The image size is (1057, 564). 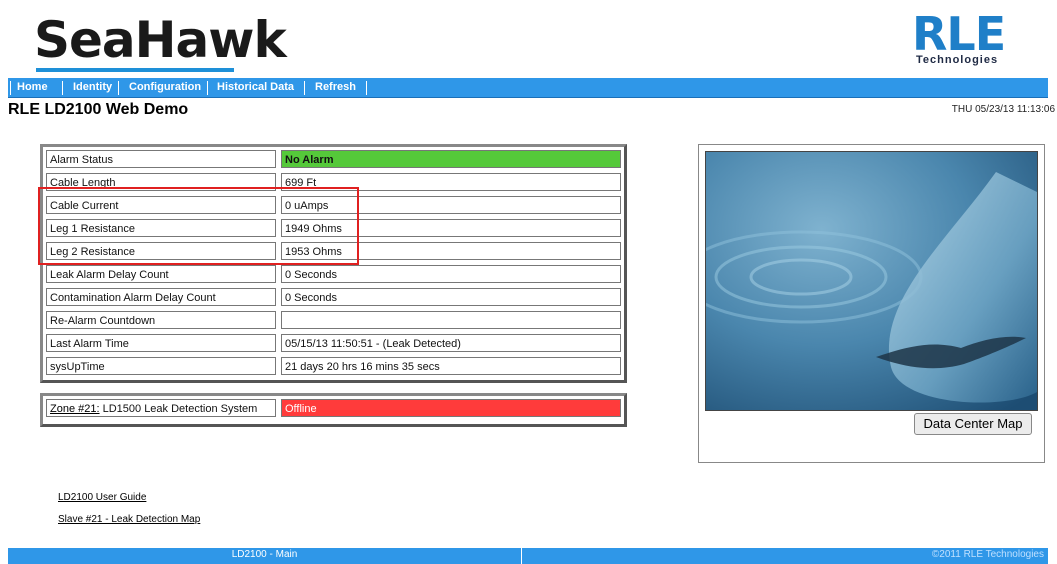 I want to click on user-guide-link: LD2100 User Guide, so click(x=102, y=497).